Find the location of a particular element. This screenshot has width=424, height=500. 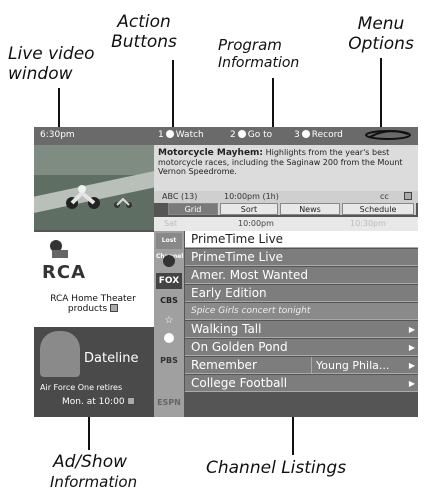

go-to-button-label: Go to is located at coordinates (260, 135).